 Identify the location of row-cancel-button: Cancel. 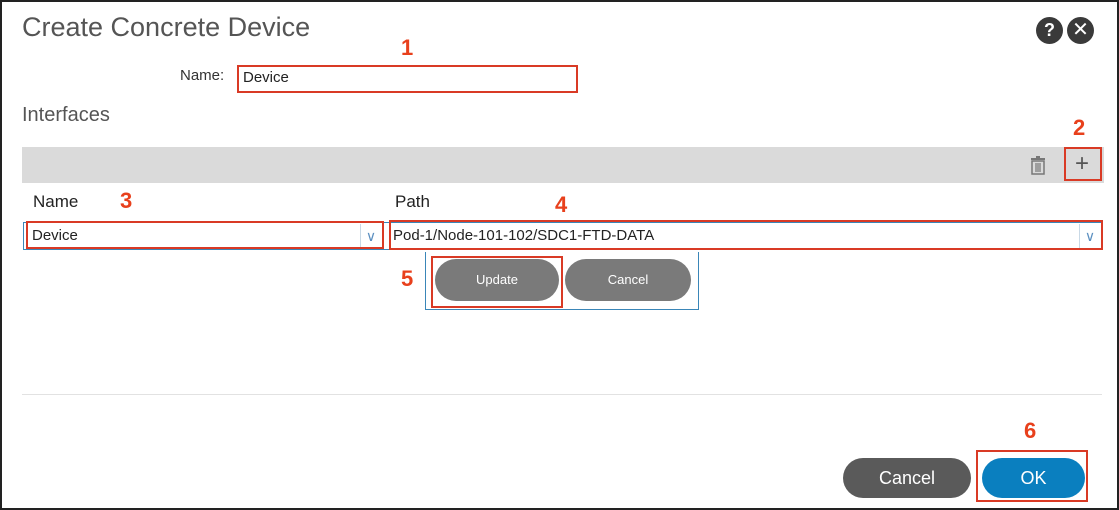
(628, 280).